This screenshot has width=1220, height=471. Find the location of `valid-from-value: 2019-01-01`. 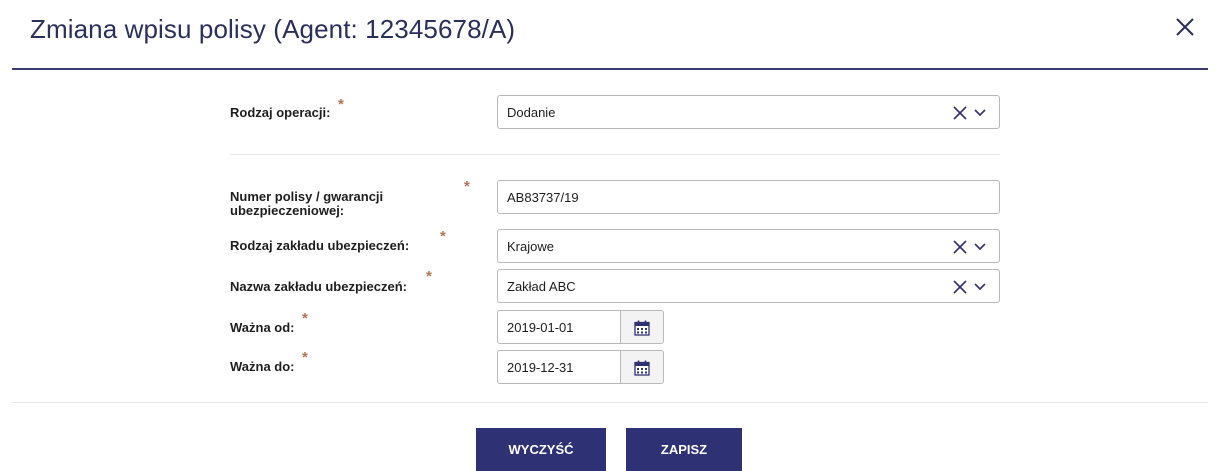

valid-from-value: 2019-01-01 is located at coordinates (540, 327).